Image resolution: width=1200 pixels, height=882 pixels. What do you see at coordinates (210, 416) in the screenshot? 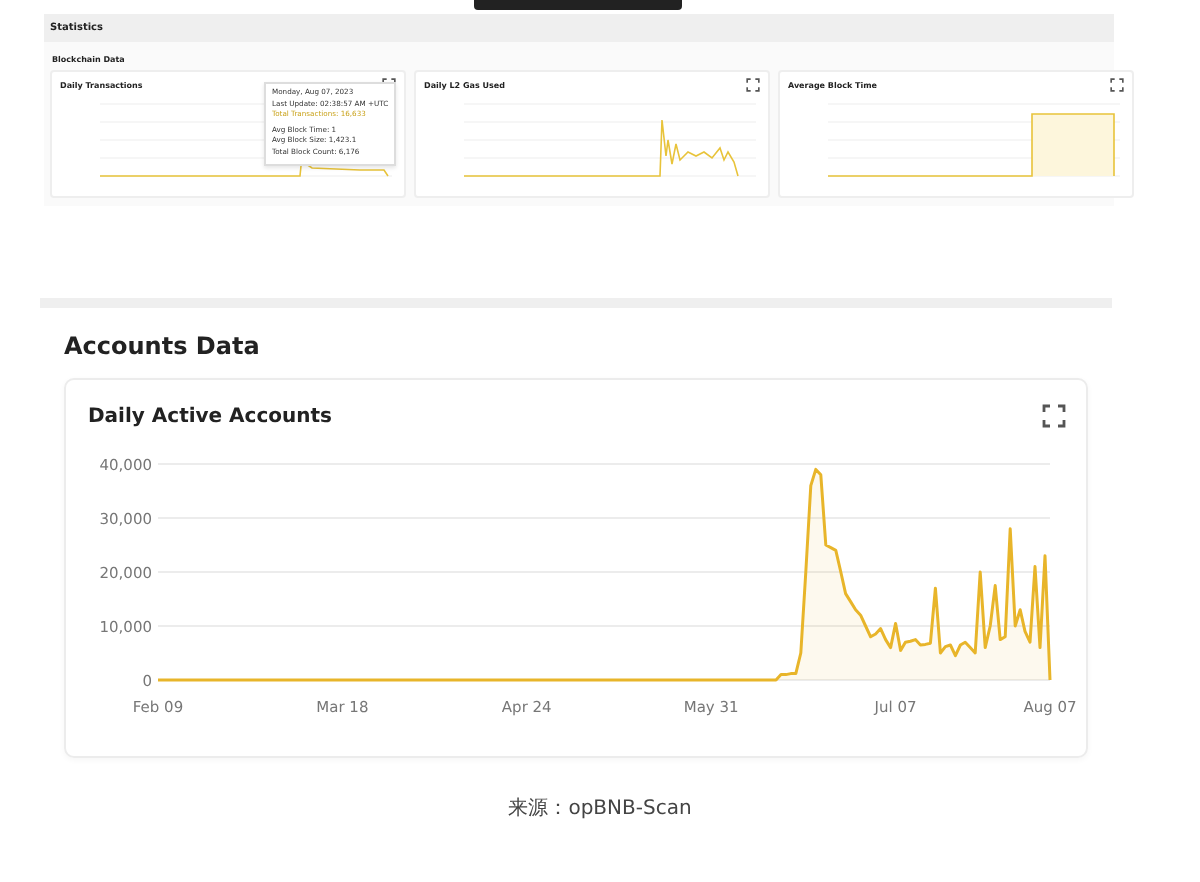
I see `chart-title: Daily Active Accounts` at bounding box center [210, 416].